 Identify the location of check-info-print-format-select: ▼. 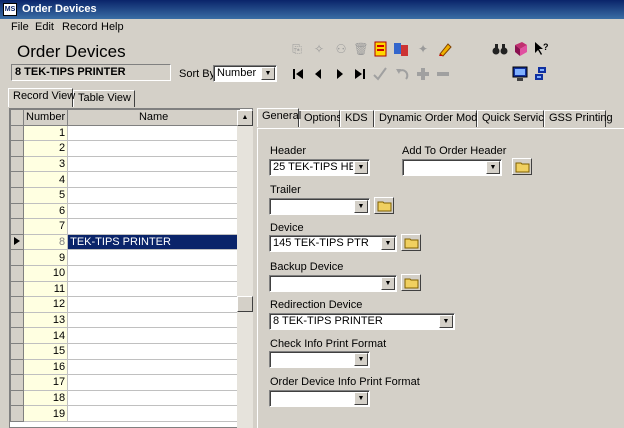
(319, 359).